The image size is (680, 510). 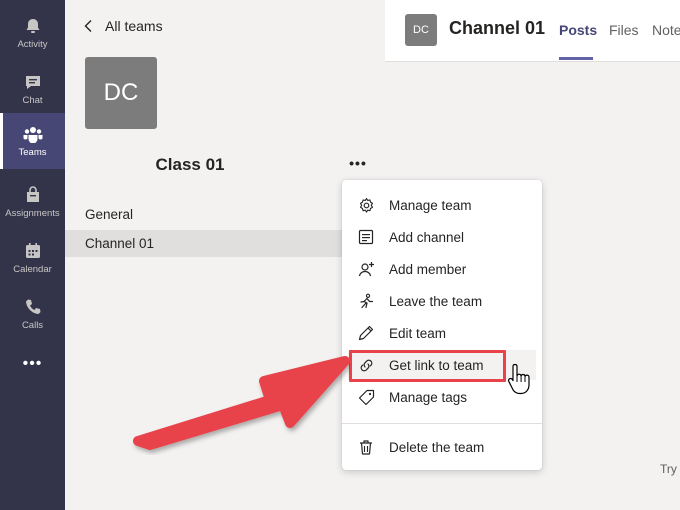 I want to click on rail-item-activity: Activity, so click(x=32, y=33).